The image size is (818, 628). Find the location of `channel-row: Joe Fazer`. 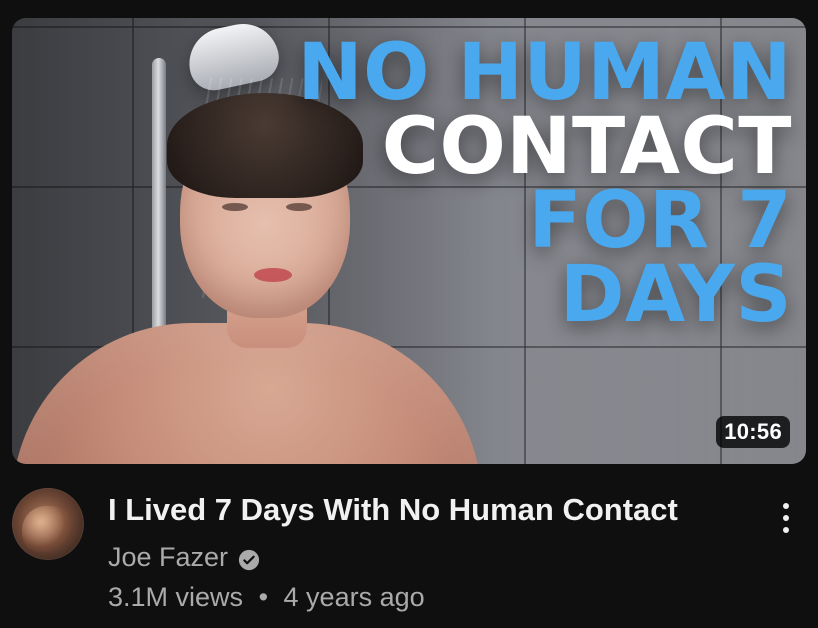

channel-row: Joe Fazer is located at coordinates (184, 557).